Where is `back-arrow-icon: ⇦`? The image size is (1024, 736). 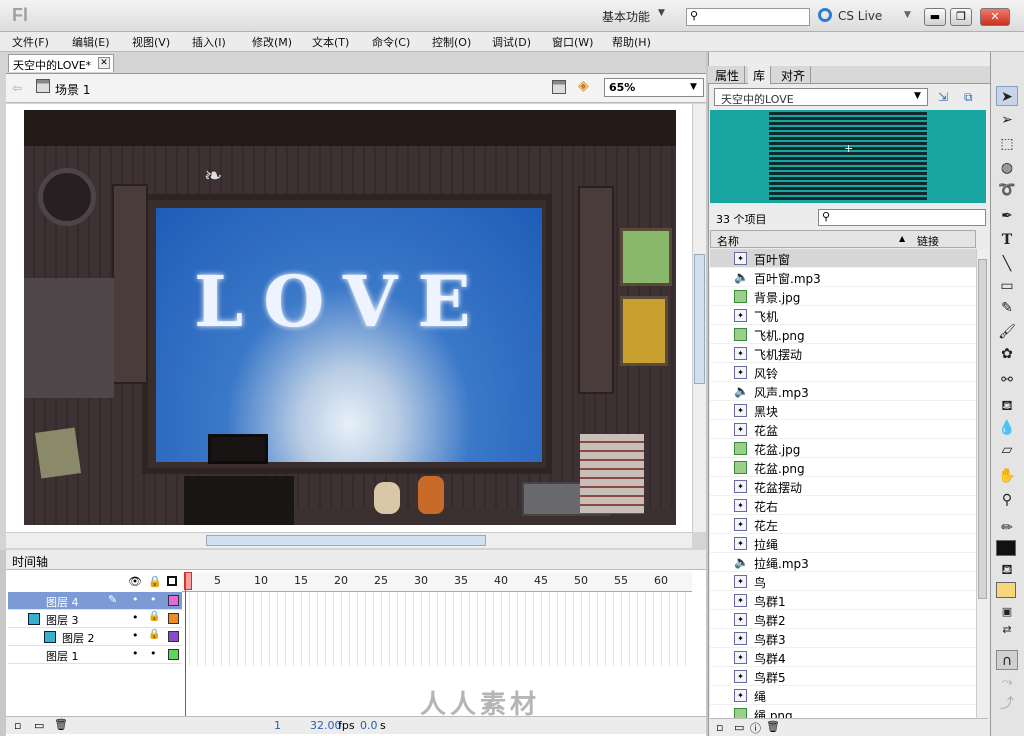
back-arrow-icon: ⇦ is located at coordinates (17, 88).